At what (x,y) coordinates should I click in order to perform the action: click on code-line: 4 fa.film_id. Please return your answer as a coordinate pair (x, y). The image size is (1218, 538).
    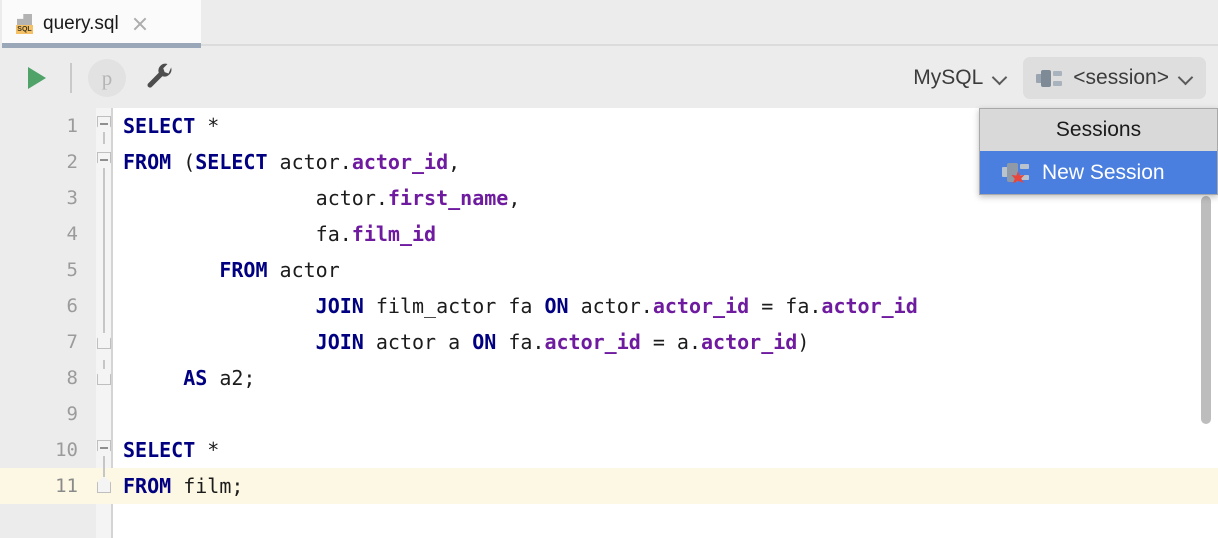
    Looking at the image, I should click on (609, 234).